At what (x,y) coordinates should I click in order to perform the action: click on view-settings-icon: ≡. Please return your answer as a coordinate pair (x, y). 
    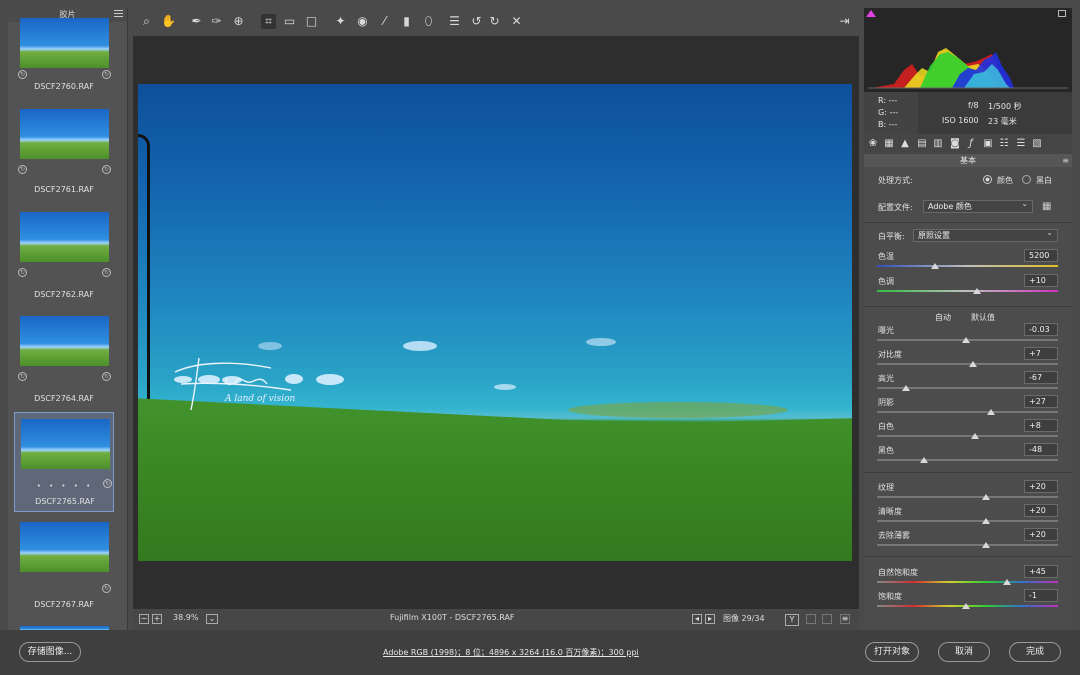
    Looking at the image, I should click on (845, 619).